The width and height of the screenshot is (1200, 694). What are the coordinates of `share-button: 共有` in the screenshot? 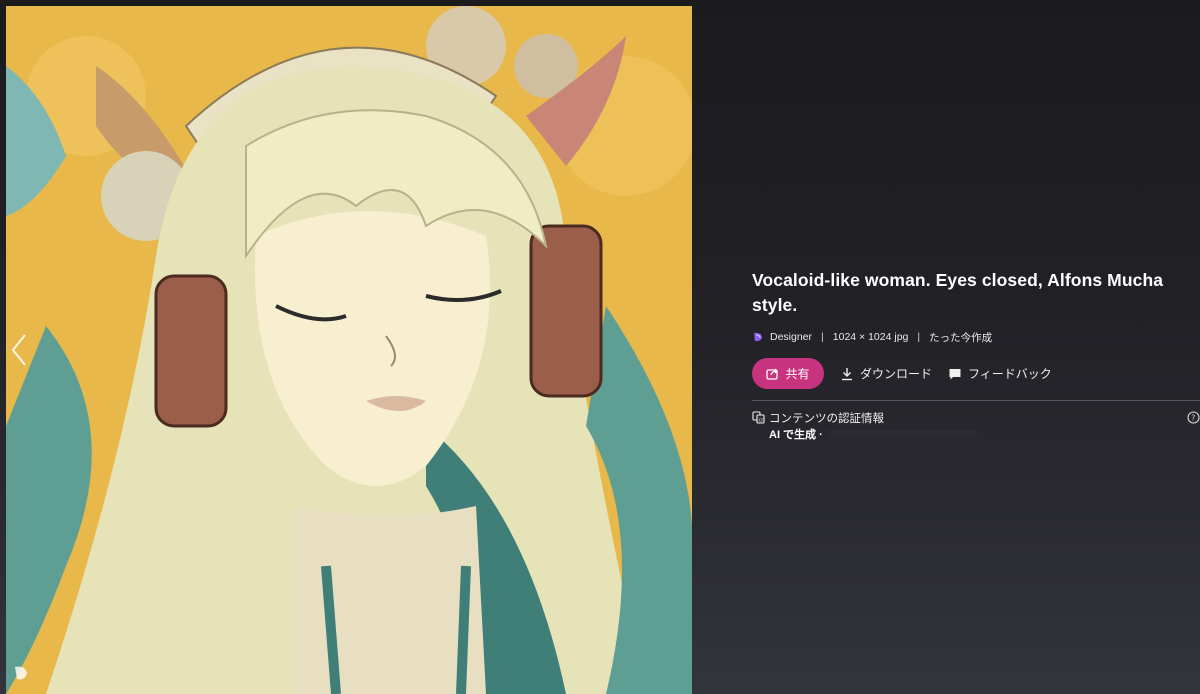 It's located at (788, 373).